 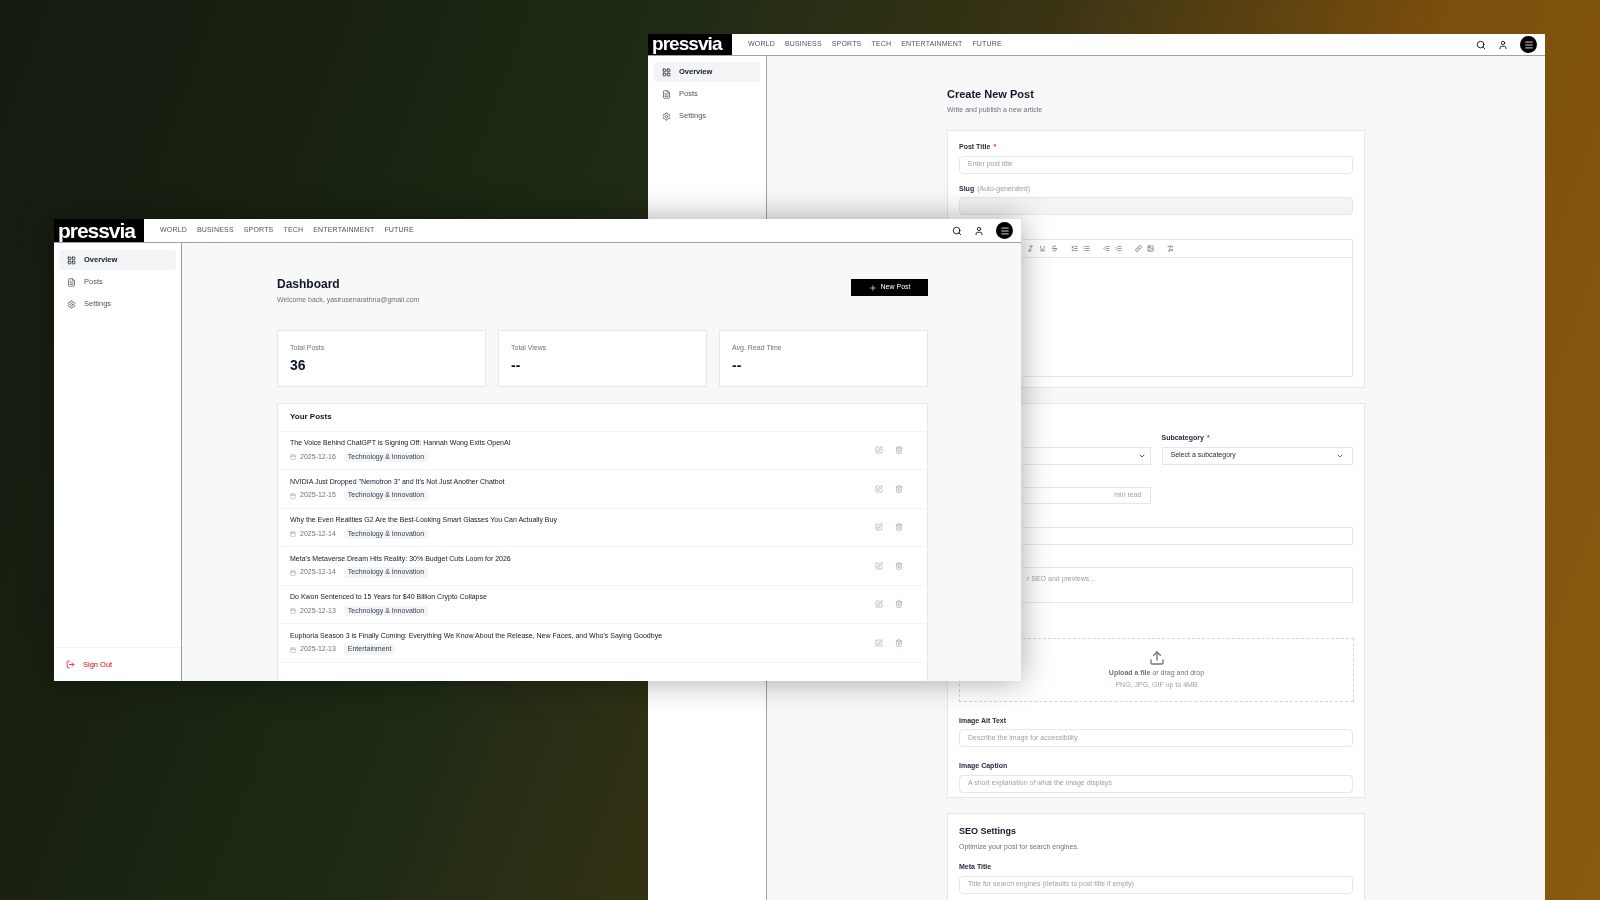 I want to click on sign-out-icon, so click(x=70, y=664).